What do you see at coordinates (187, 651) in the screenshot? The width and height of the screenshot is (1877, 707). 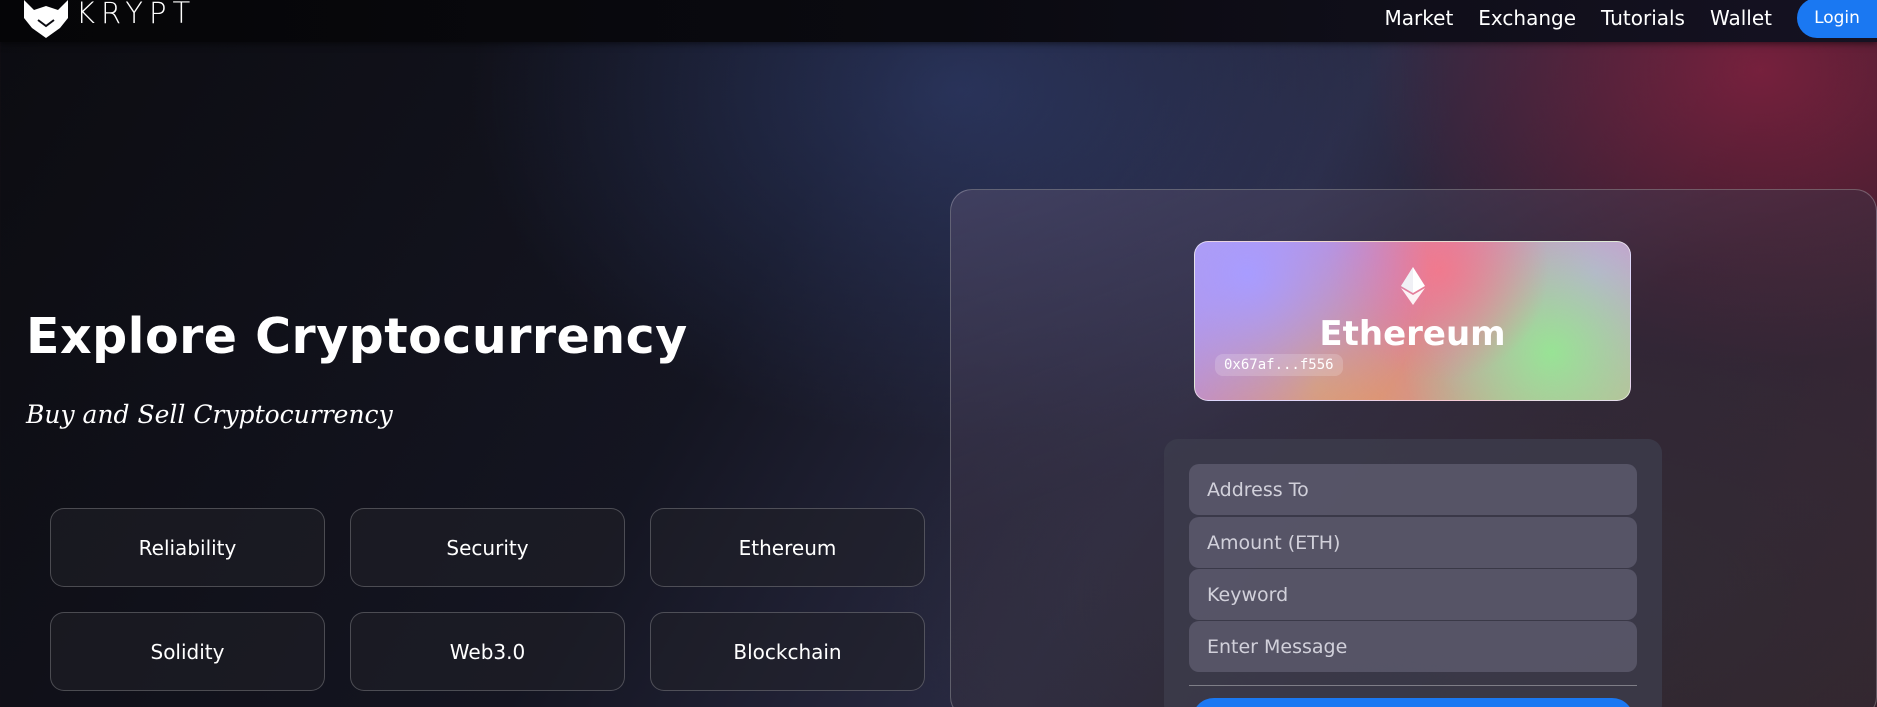 I see `feature-solidity: Solidity` at bounding box center [187, 651].